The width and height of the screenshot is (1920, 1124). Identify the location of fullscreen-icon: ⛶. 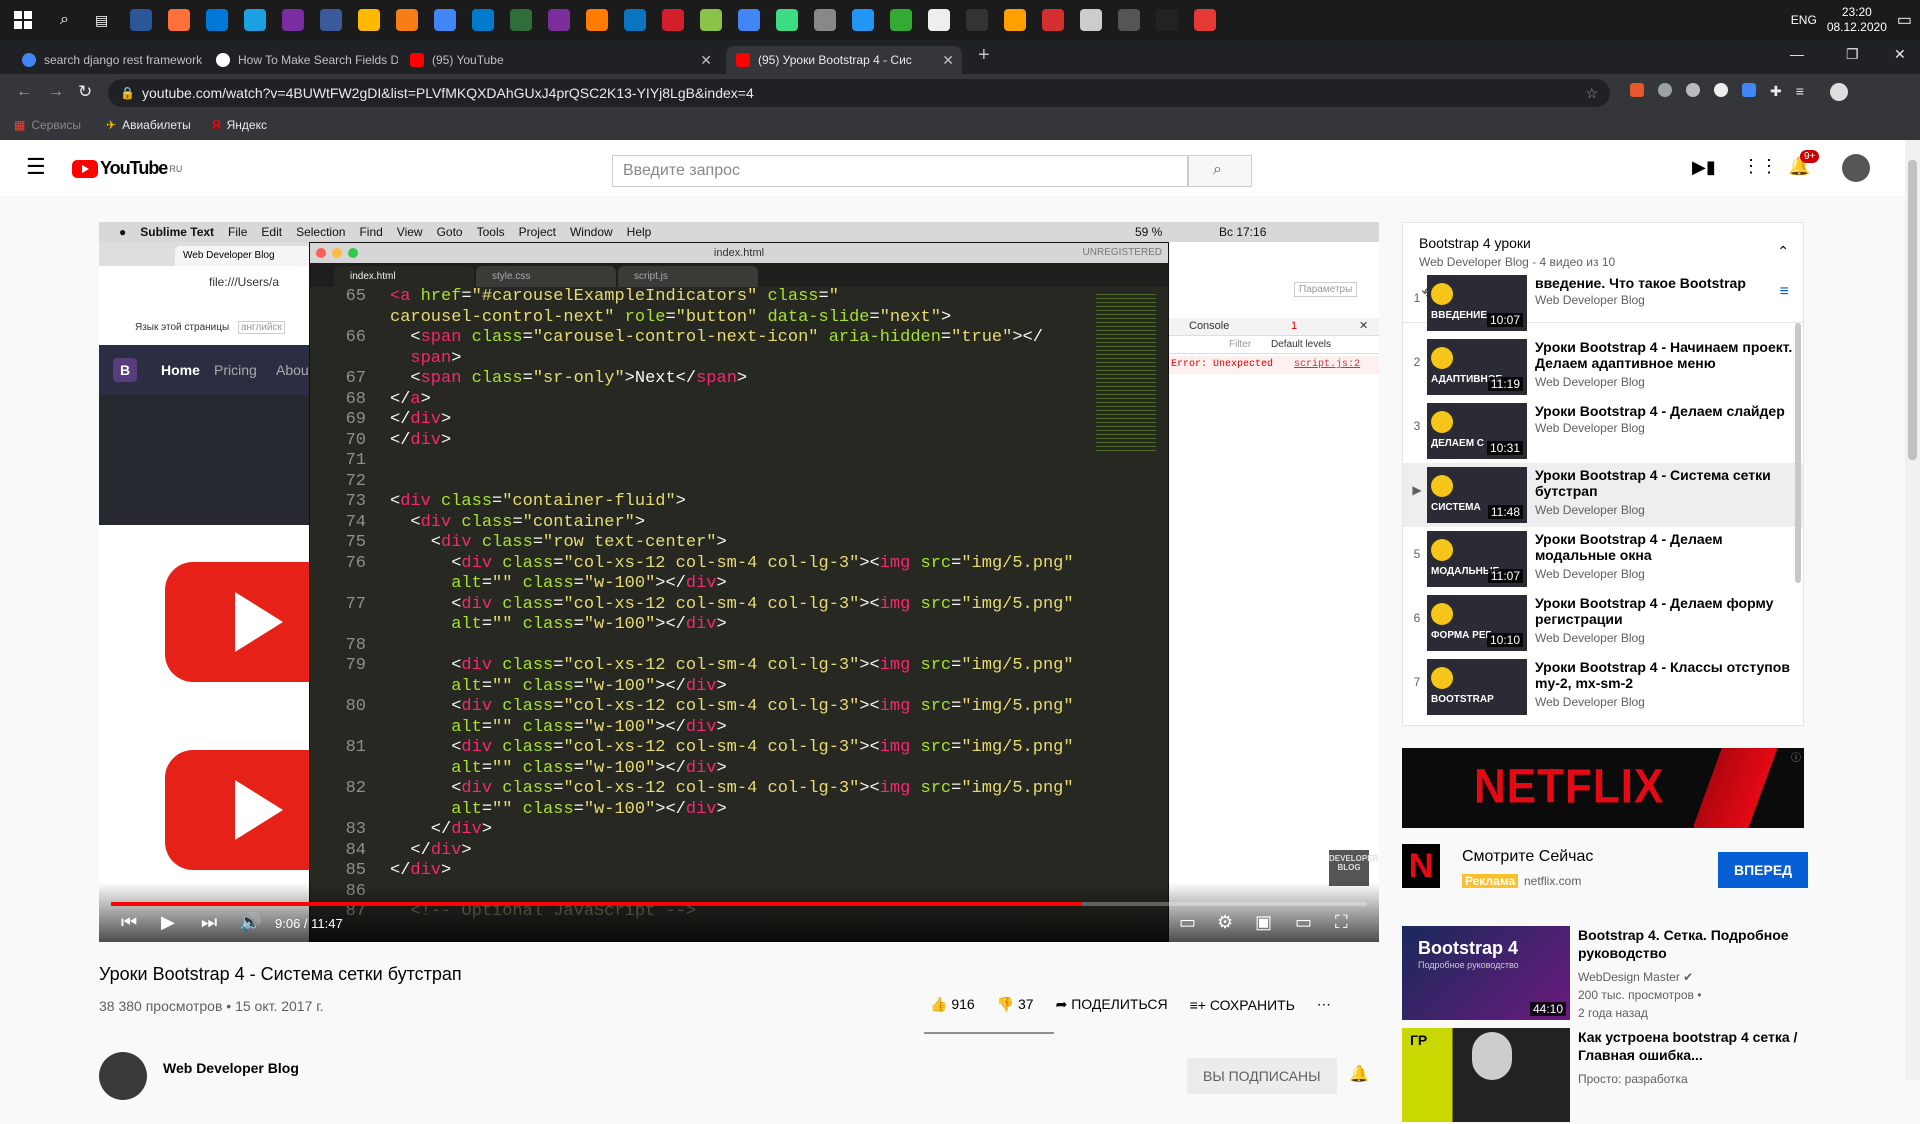
(1341, 922).